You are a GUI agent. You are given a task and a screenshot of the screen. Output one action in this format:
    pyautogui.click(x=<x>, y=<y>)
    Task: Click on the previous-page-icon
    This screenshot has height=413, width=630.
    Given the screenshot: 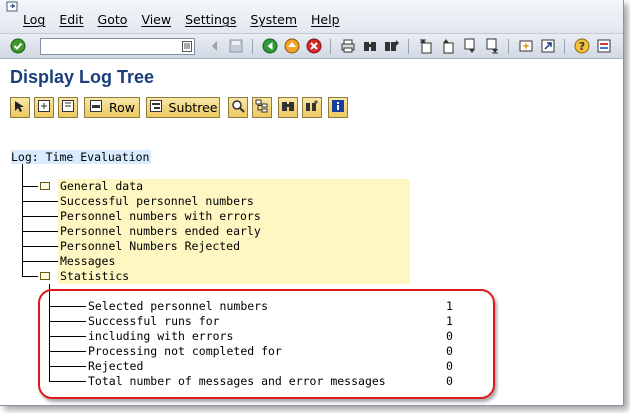 What is the action you would take?
    pyautogui.click(x=448, y=46)
    